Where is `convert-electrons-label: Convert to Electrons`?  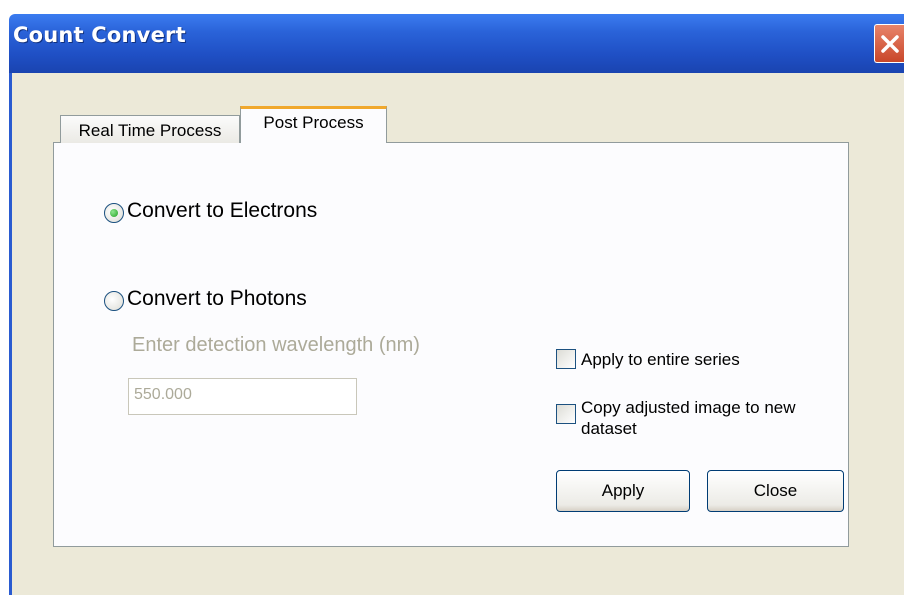
convert-electrons-label: Convert to Electrons is located at coordinates (222, 211).